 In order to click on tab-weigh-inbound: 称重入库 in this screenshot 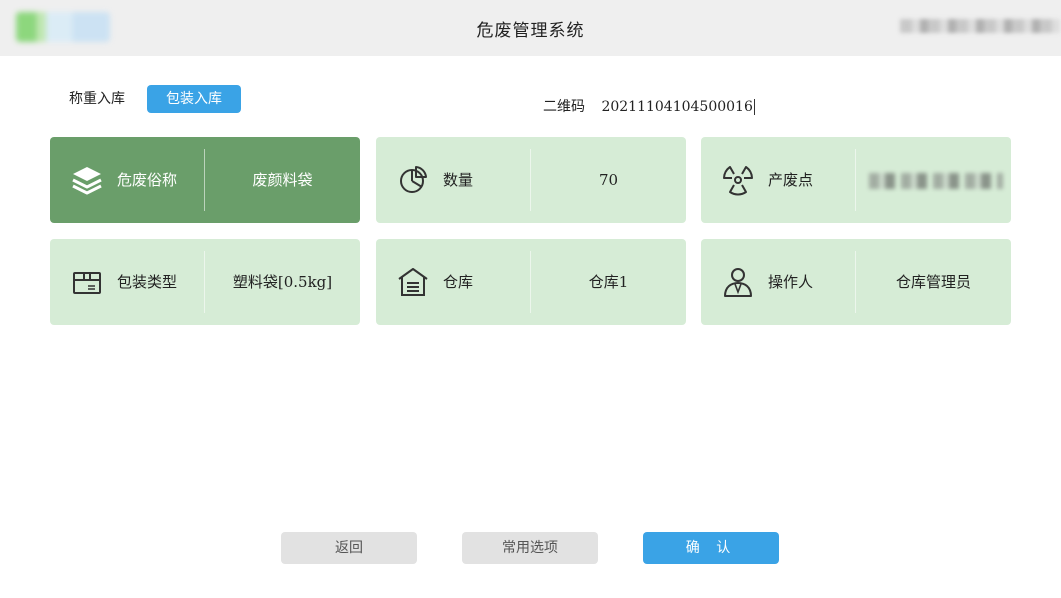, I will do `click(97, 99)`.